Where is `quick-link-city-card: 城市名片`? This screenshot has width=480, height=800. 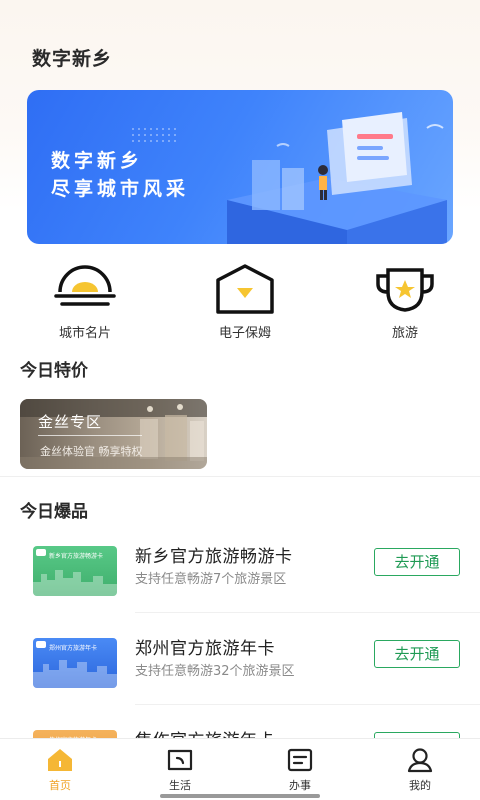 quick-link-city-card: 城市名片 is located at coordinates (85, 301).